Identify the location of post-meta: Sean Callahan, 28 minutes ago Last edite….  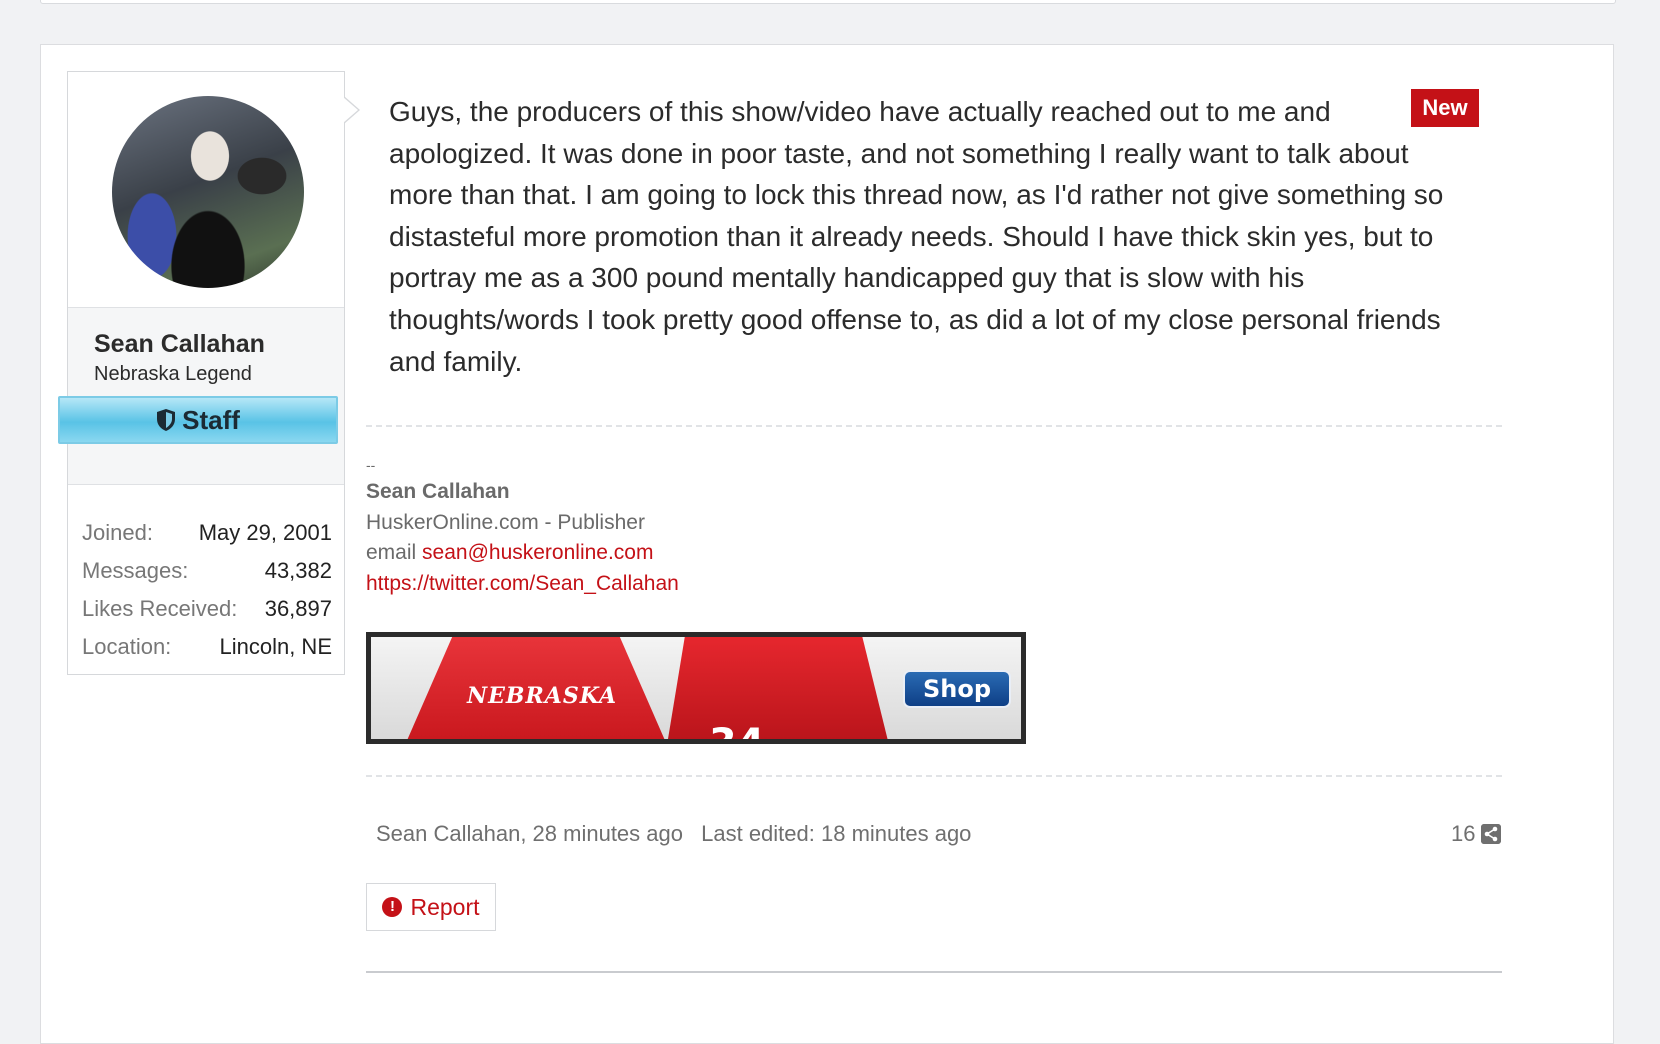
(679, 834).